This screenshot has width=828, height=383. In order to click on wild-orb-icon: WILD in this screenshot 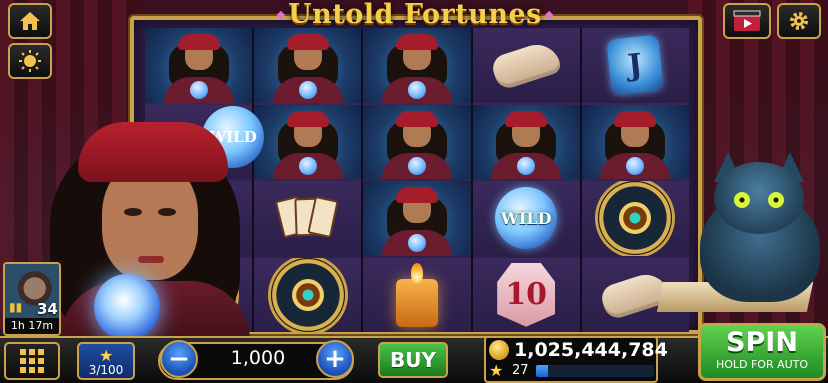, I will do `click(526, 218)`.